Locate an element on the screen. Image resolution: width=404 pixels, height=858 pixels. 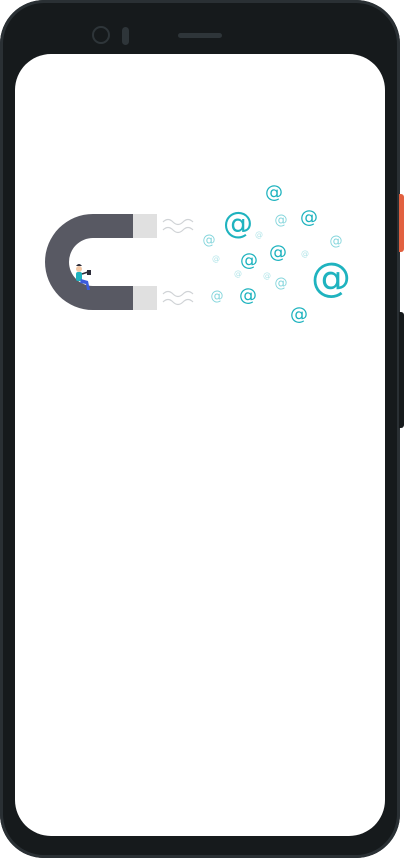
proximity-sensor is located at coordinates (125, 36).